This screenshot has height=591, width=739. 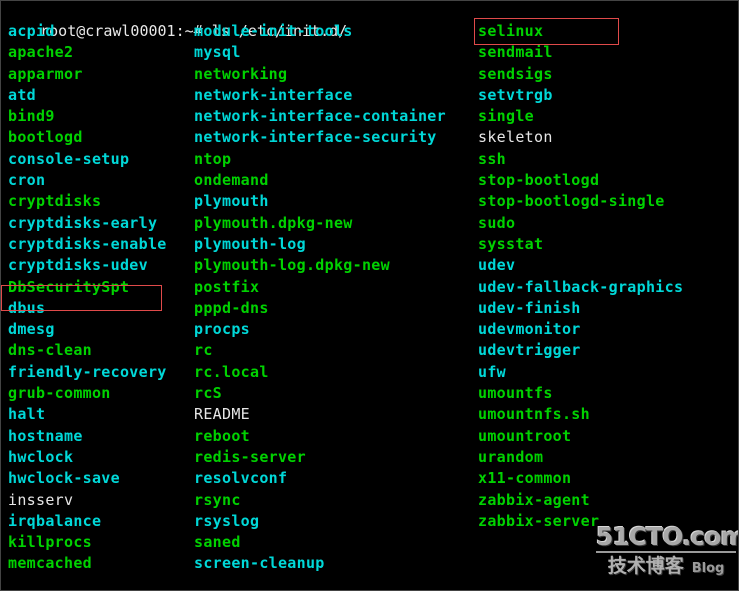 I want to click on file-entry: plymouth, so click(x=231, y=201).